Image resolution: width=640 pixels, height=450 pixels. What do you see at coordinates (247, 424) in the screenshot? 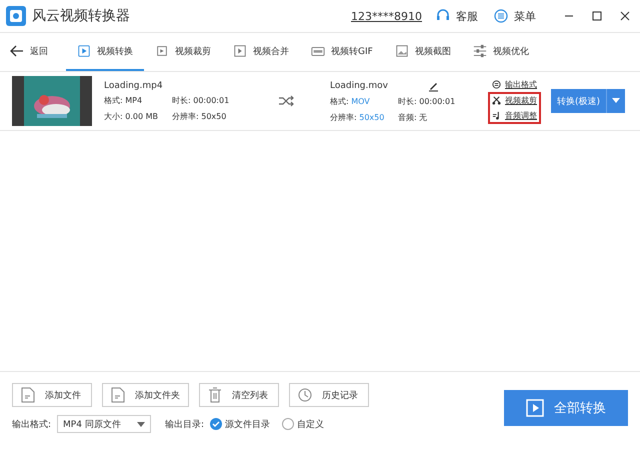
I see `radio-label: 源文件目录` at bounding box center [247, 424].